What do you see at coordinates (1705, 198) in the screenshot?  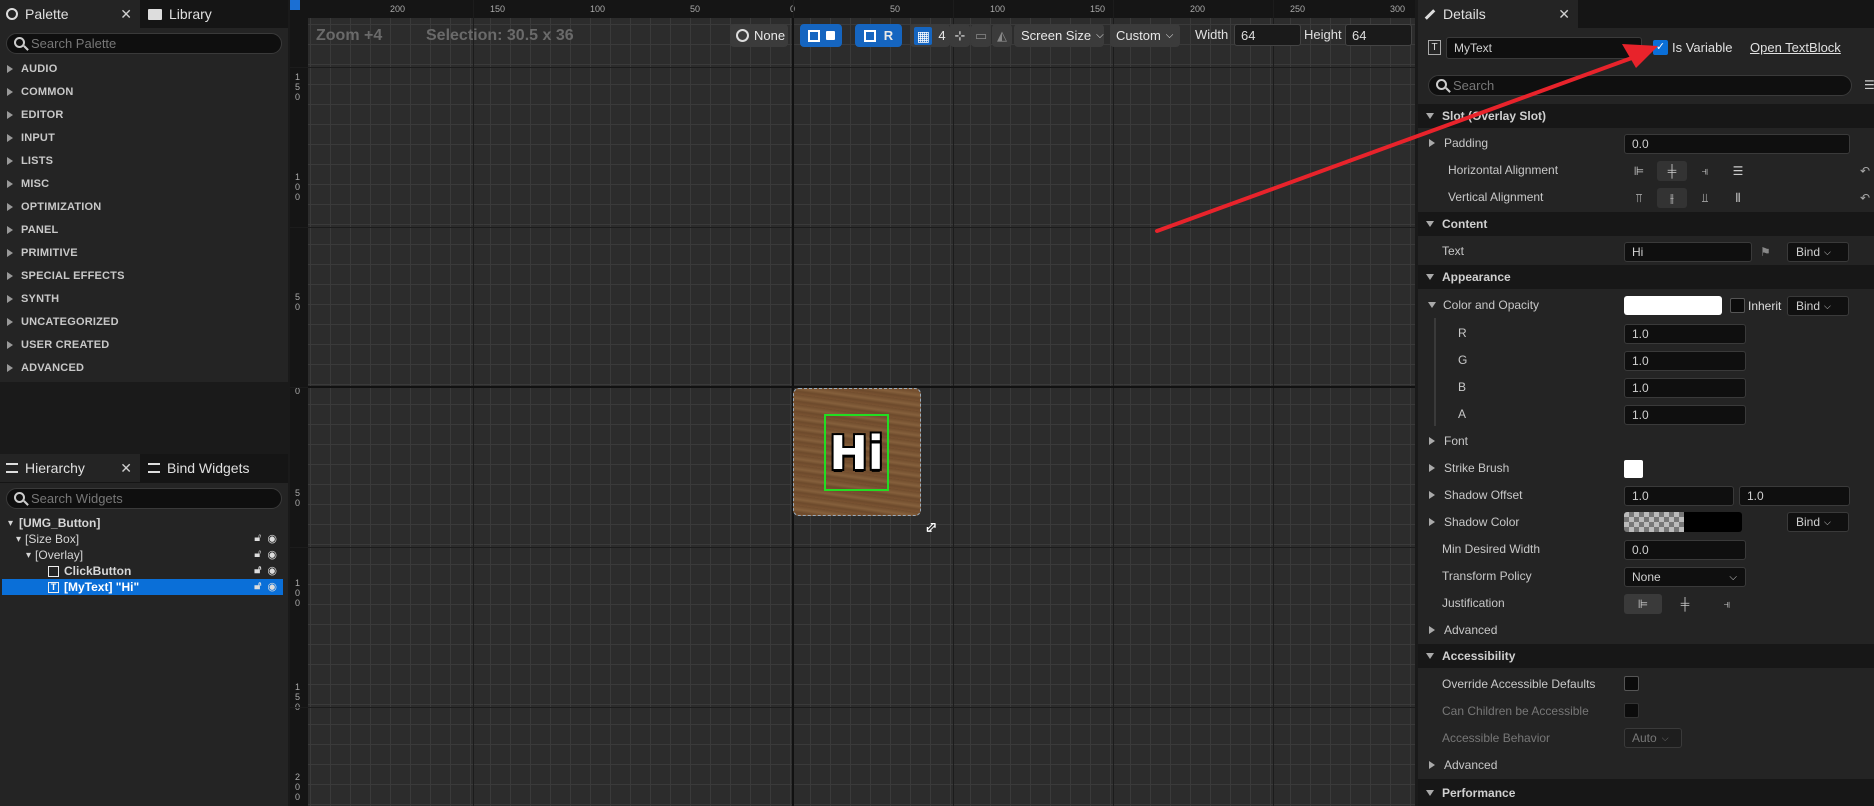 I see `valign-bottom-button: ⫫` at bounding box center [1705, 198].